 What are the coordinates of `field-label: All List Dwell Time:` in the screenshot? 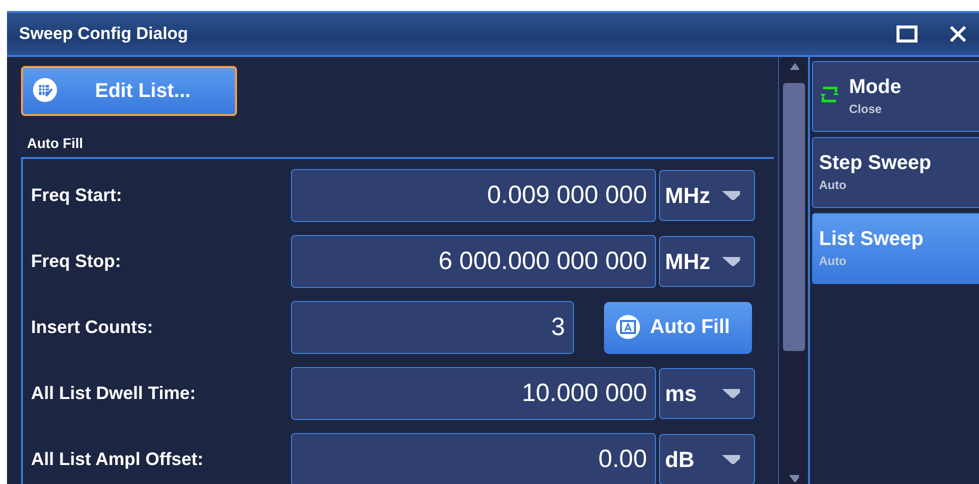 It's located at (114, 393).